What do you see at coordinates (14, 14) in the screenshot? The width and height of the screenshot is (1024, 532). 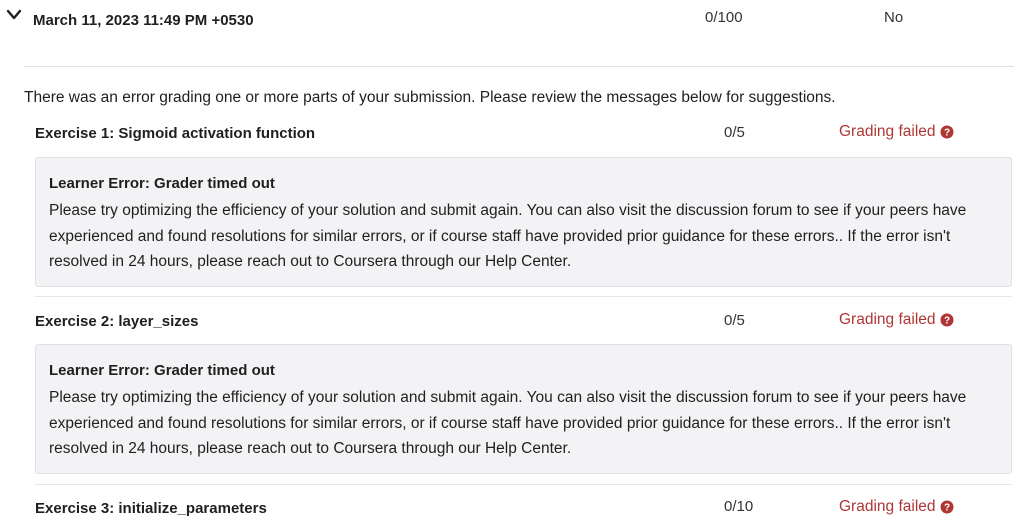 I see `chevron-down-icon` at bounding box center [14, 14].